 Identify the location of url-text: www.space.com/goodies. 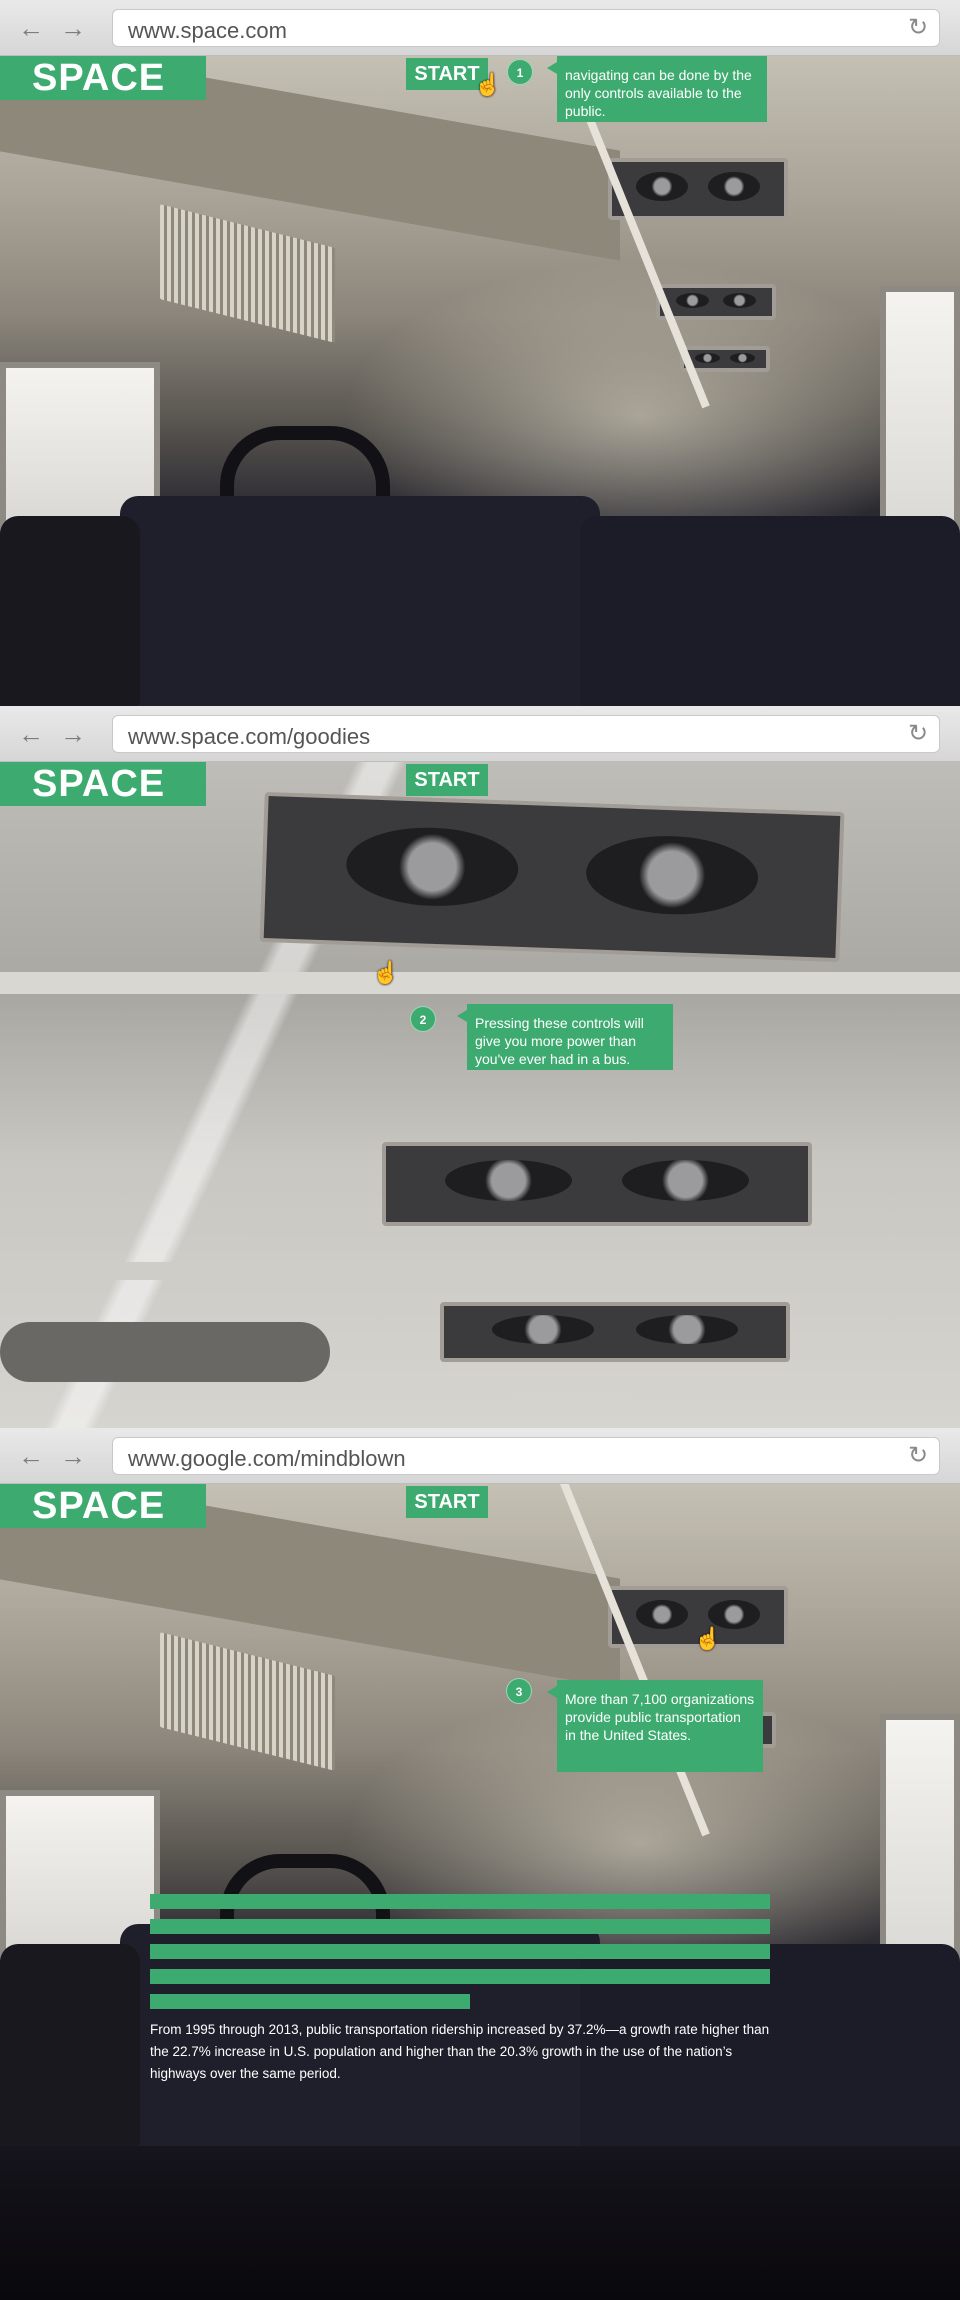
(249, 736).